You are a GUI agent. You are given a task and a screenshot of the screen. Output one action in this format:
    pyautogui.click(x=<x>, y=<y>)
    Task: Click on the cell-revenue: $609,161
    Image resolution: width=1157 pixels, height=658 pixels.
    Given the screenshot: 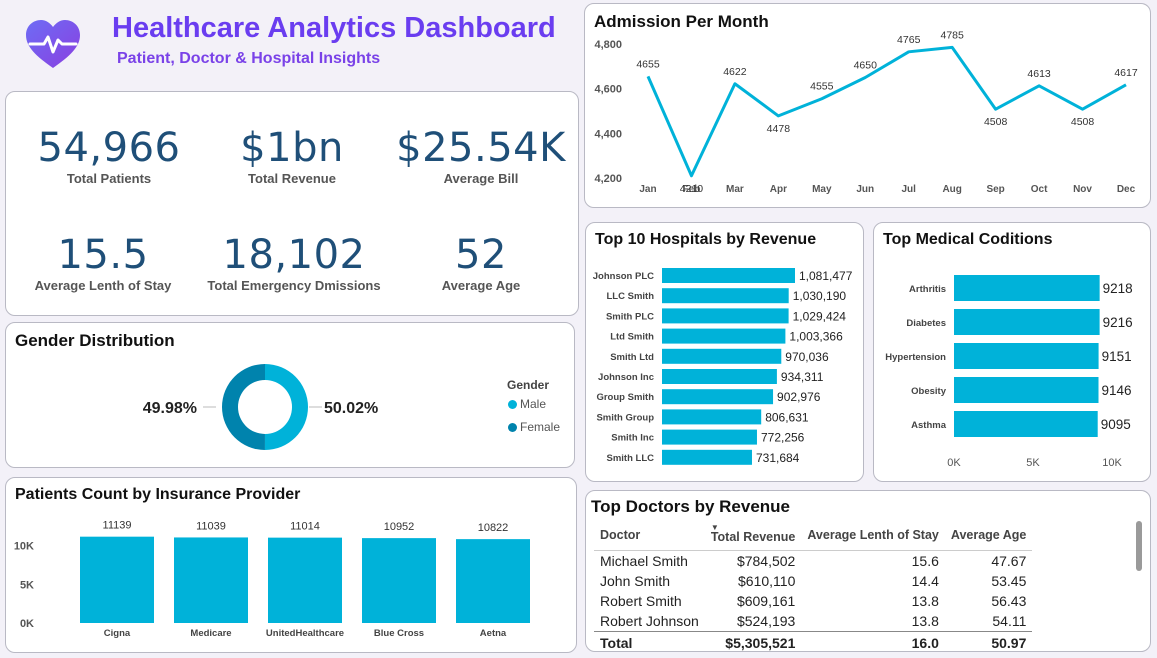 What is the action you would take?
    pyautogui.click(x=766, y=601)
    